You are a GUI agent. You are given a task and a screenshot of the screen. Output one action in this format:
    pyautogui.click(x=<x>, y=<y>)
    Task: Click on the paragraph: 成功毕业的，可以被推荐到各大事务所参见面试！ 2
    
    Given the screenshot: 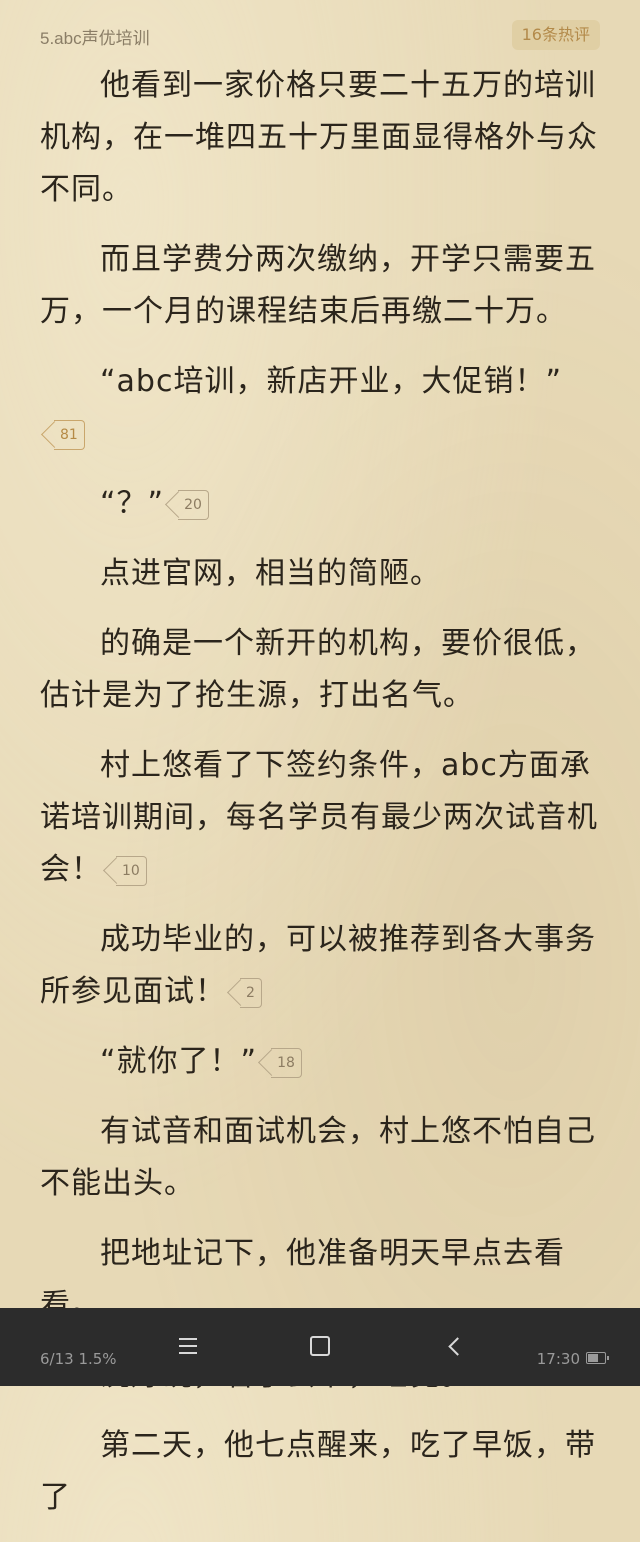 What is the action you would take?
    pyautogui.click(x=321, y=966)
    